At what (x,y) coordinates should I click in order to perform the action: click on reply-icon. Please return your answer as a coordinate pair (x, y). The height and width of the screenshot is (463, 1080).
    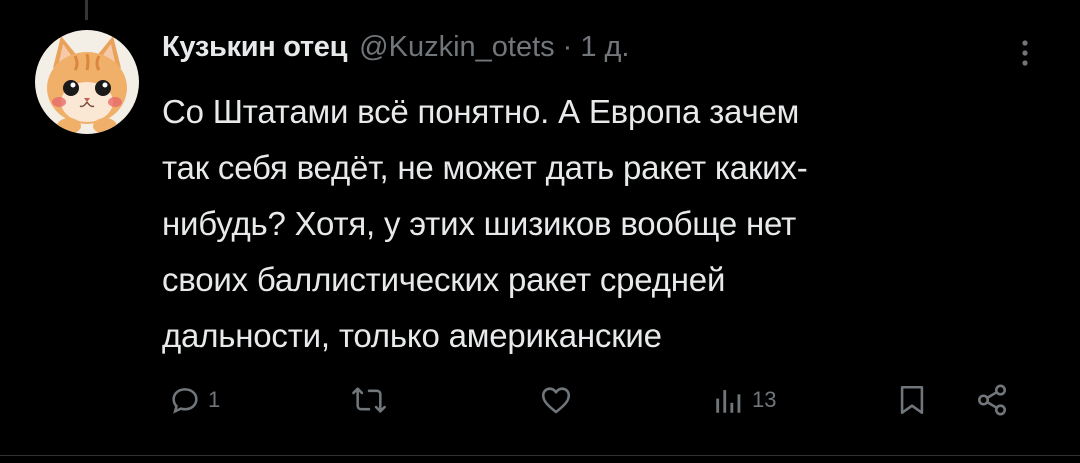
    Looking at the image, I should click on (185, 400).